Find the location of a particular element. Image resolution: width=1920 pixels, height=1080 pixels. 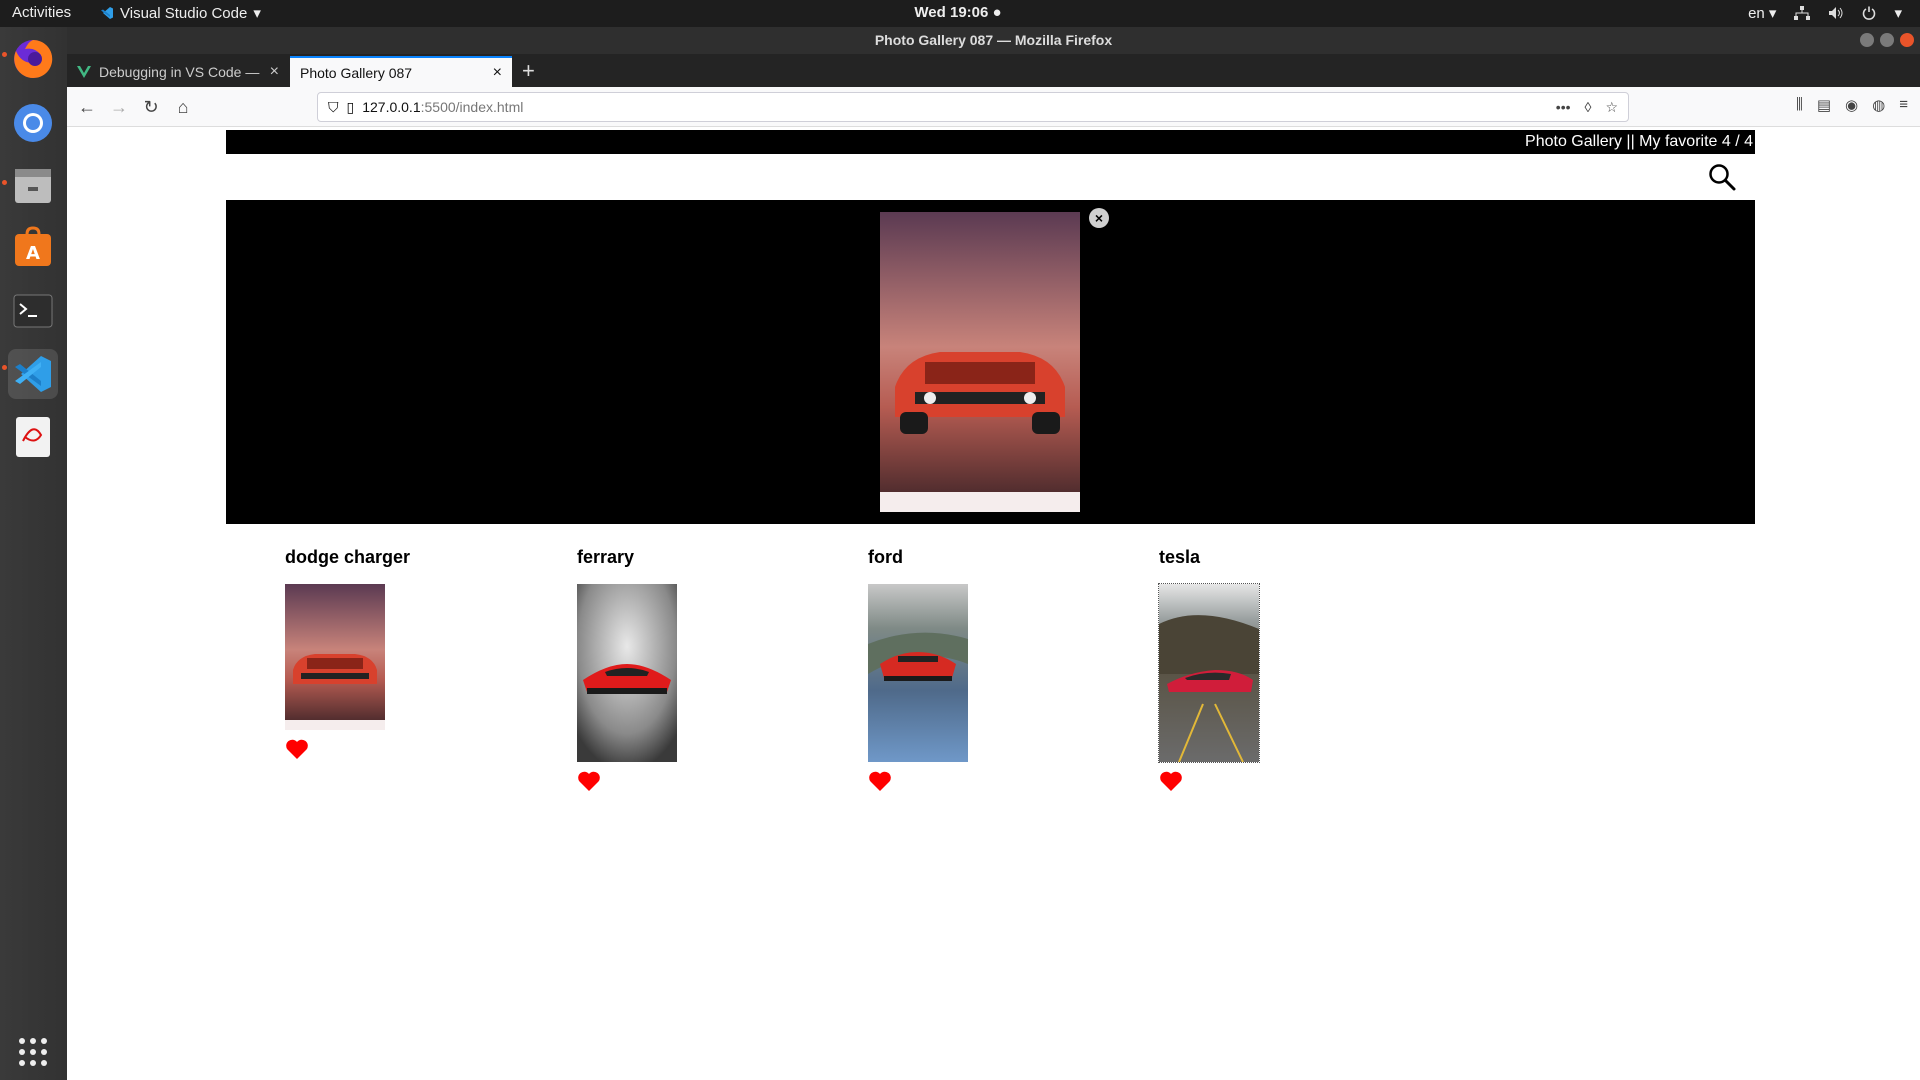

card-title: dodge charger is located at coordinates (348, 557).